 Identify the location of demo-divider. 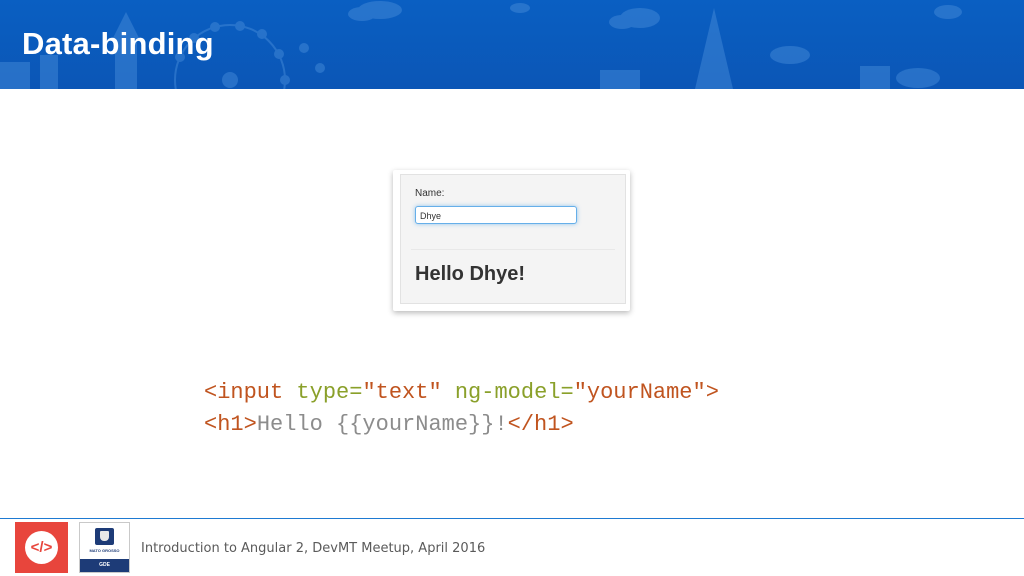
(513, 249).